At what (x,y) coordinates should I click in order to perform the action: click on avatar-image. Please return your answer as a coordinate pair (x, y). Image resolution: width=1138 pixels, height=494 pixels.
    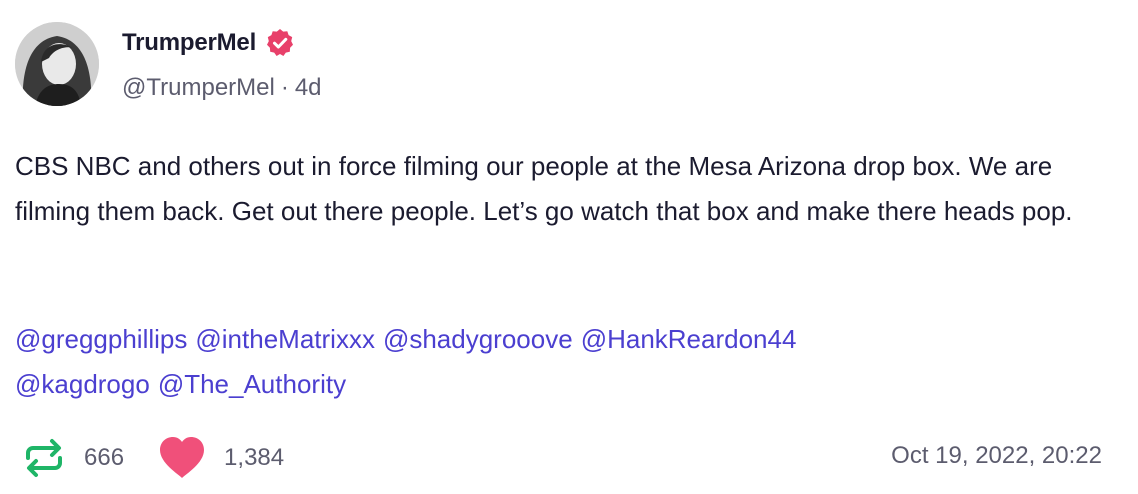
    Looking at the image, I should click on (57, 64).